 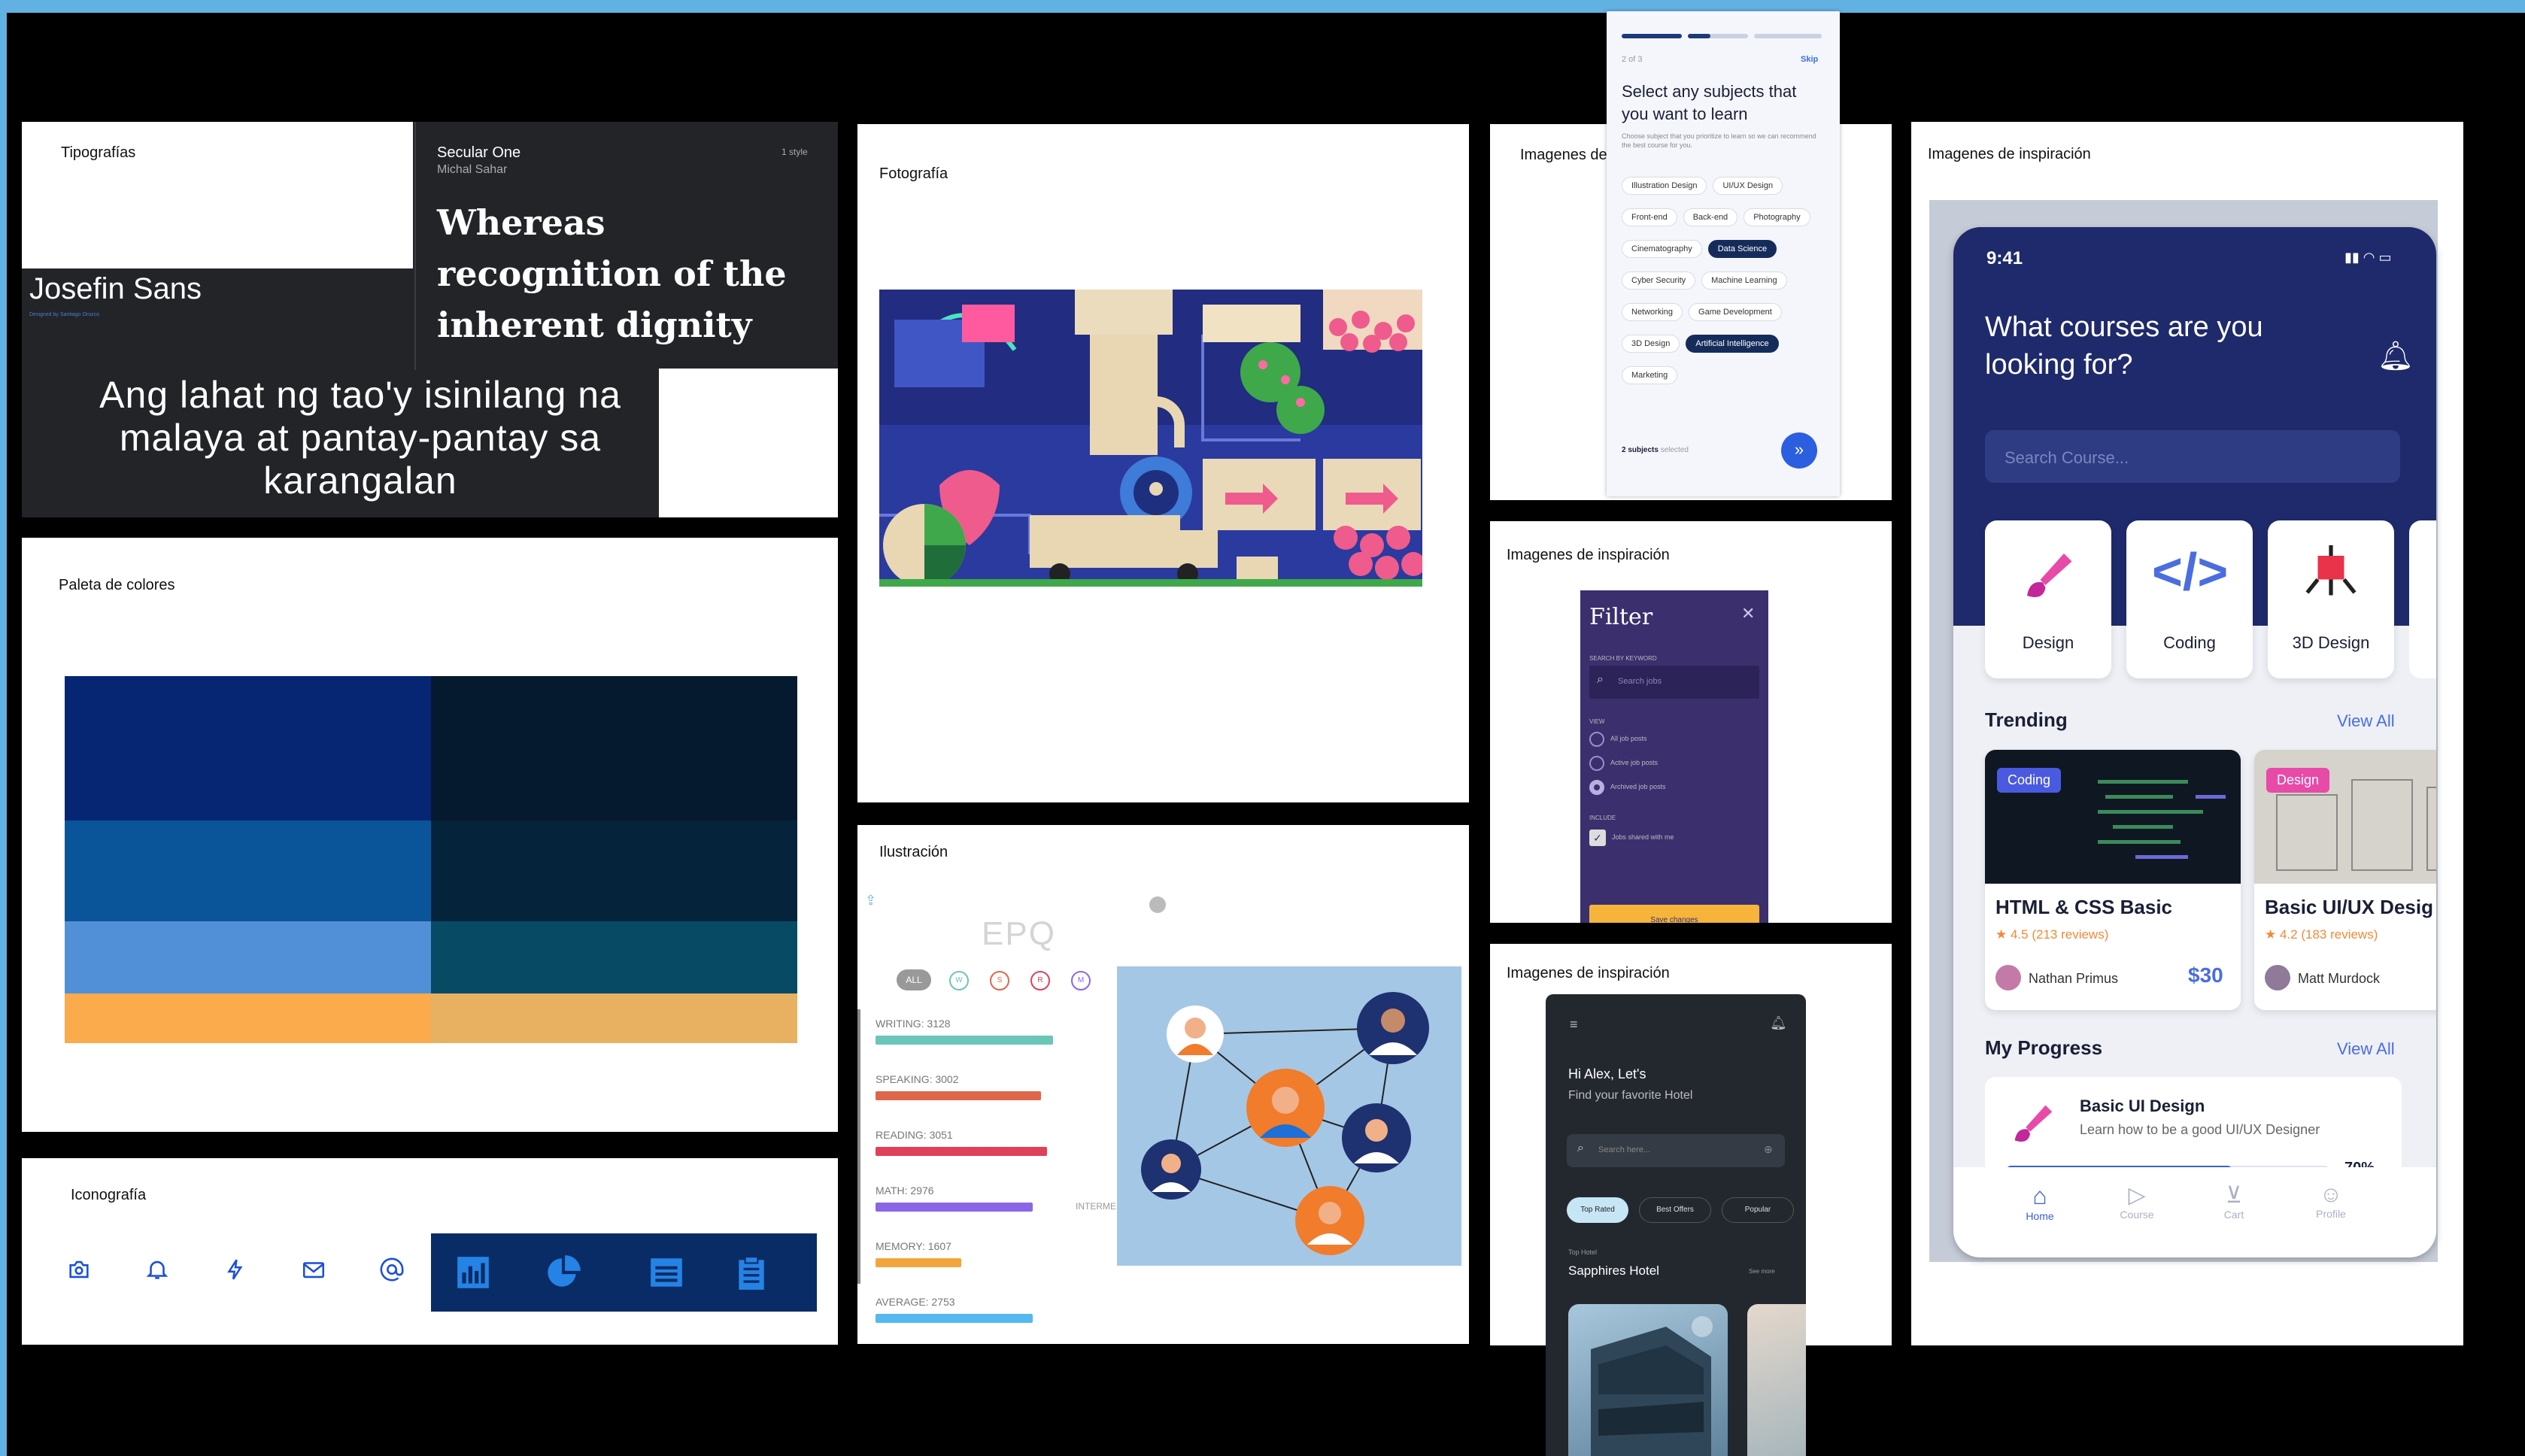 What do you see at coordinates (2234, 1201) in the screenshot?
I see `nav-cart: ⊻ Cart` at bounding box center [2234, 1201].